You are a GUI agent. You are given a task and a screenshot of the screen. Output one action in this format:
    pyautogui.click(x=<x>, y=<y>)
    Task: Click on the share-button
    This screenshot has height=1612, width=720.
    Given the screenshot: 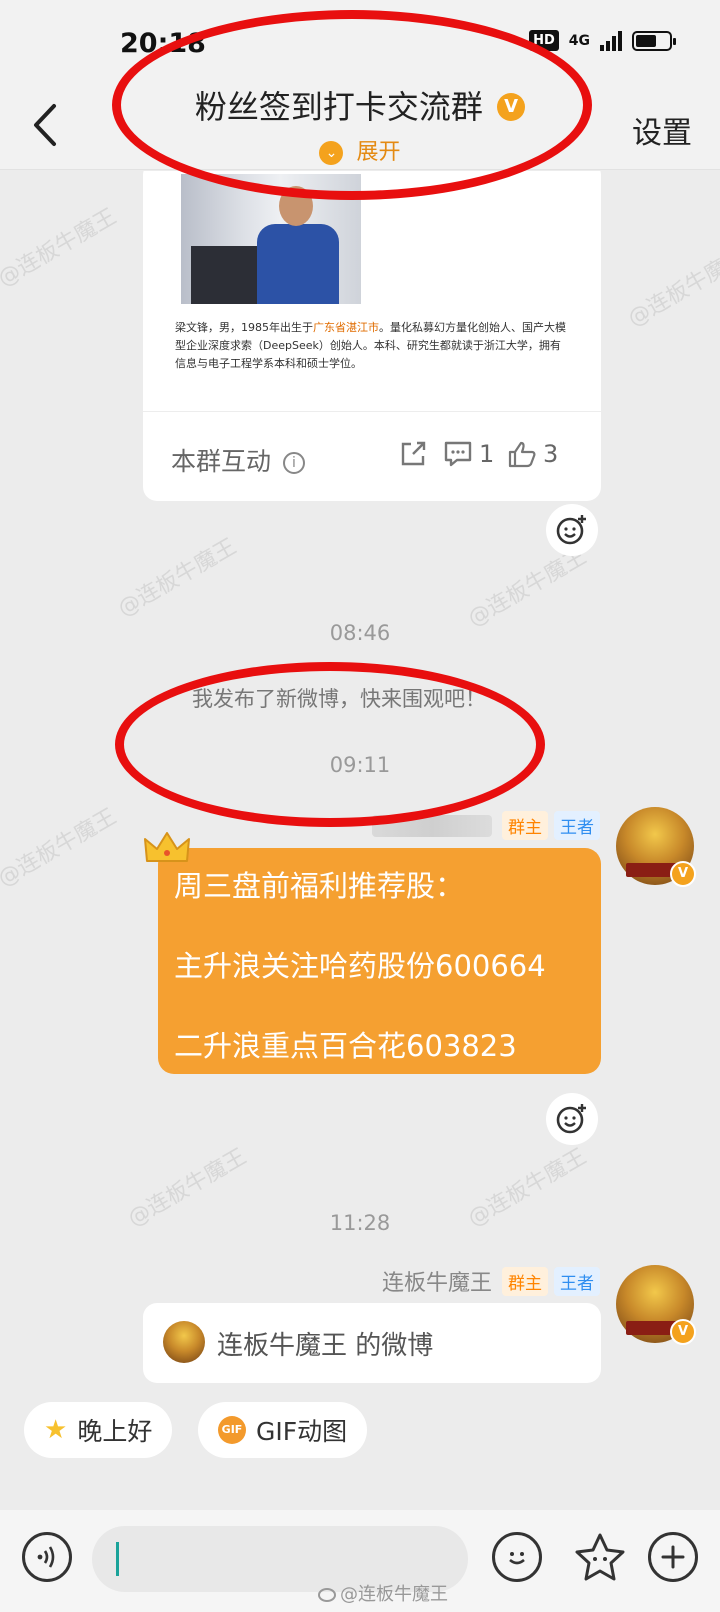 What is the action you would take?
    pyautogui.click(x=413, y=454)
    